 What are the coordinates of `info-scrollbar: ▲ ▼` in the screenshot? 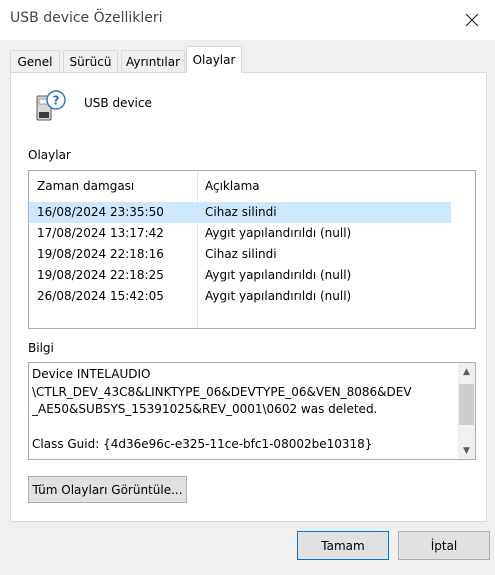 It's located at (466, 411).